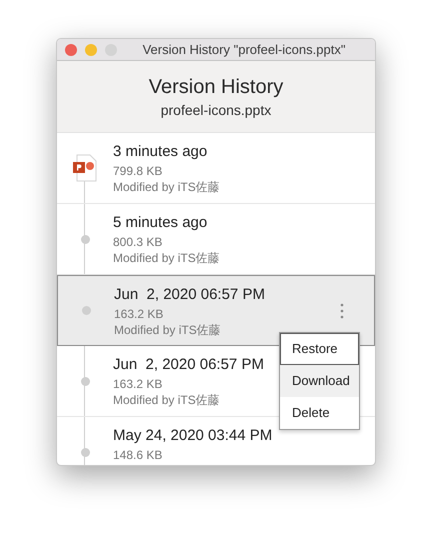 The width and height of the screenshot is (432, 541). I want to click on menu-item: Restore, so click(319, 349).